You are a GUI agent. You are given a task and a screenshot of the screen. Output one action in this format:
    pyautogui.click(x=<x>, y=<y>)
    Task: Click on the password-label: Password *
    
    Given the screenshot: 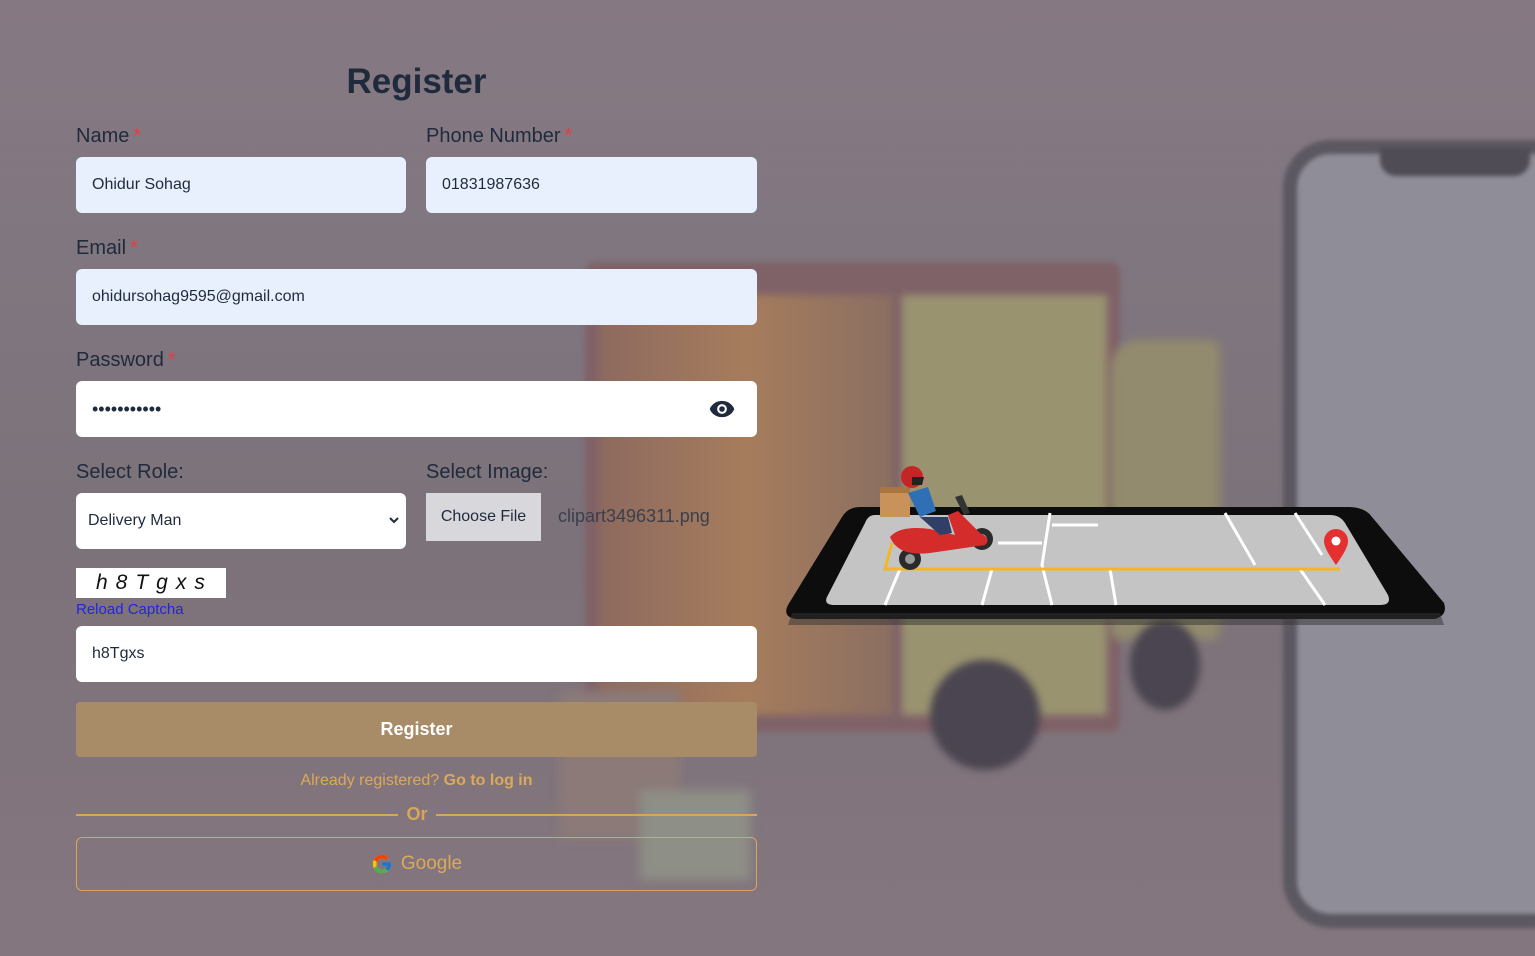 What is the action you would take?
    pyautogui.click(x=126, y=360)
    